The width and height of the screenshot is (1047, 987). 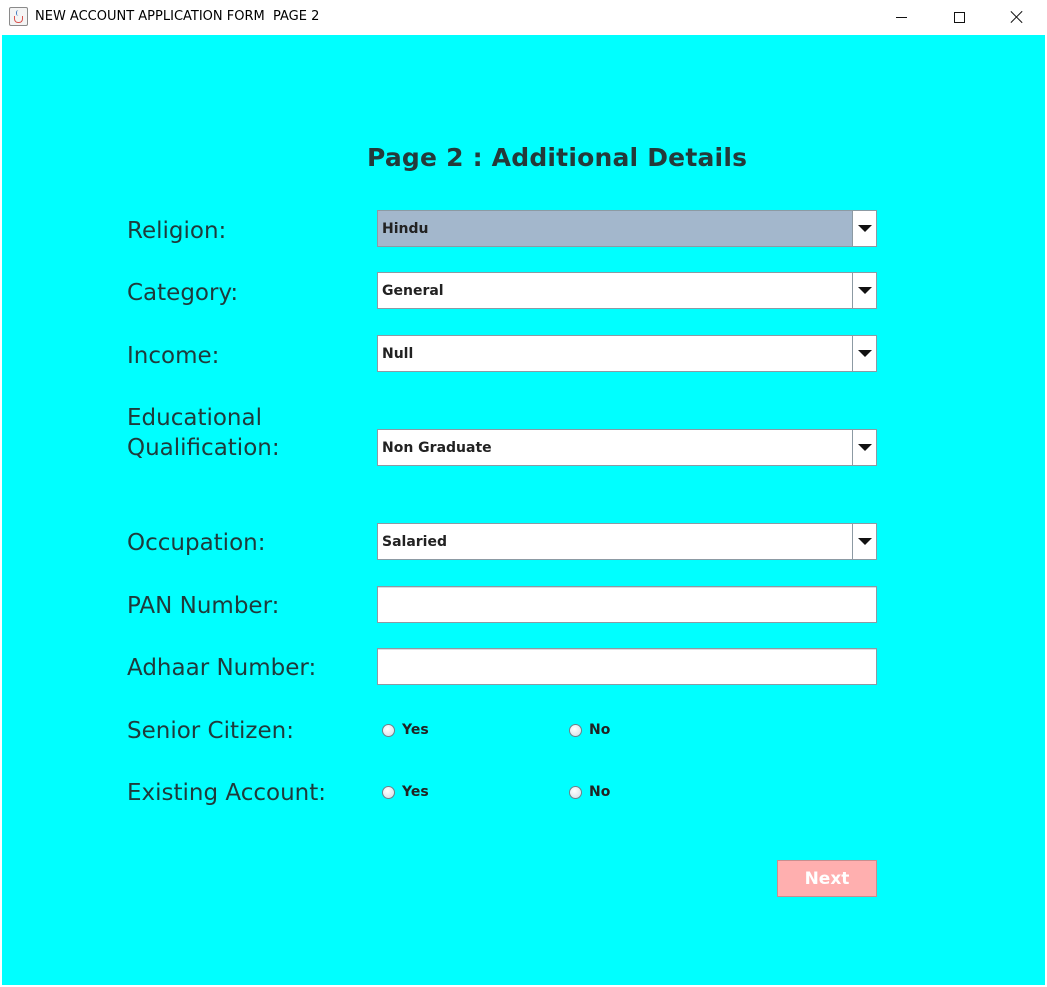 I want to click on window-title-bar: NEW ACCOUNT APPLICATION FORM PAGE 2, so click(x=523, y=17).